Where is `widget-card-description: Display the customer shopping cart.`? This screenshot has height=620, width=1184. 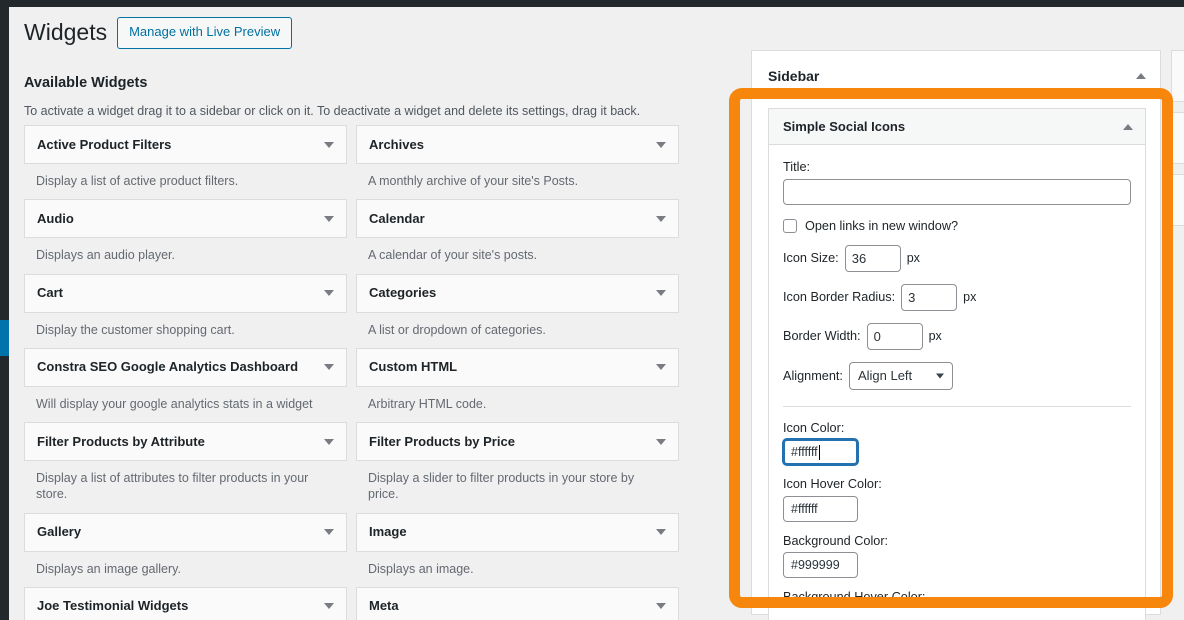 widget-card-description: Display the customer shopping cart. is located at coordinates (135, 329).